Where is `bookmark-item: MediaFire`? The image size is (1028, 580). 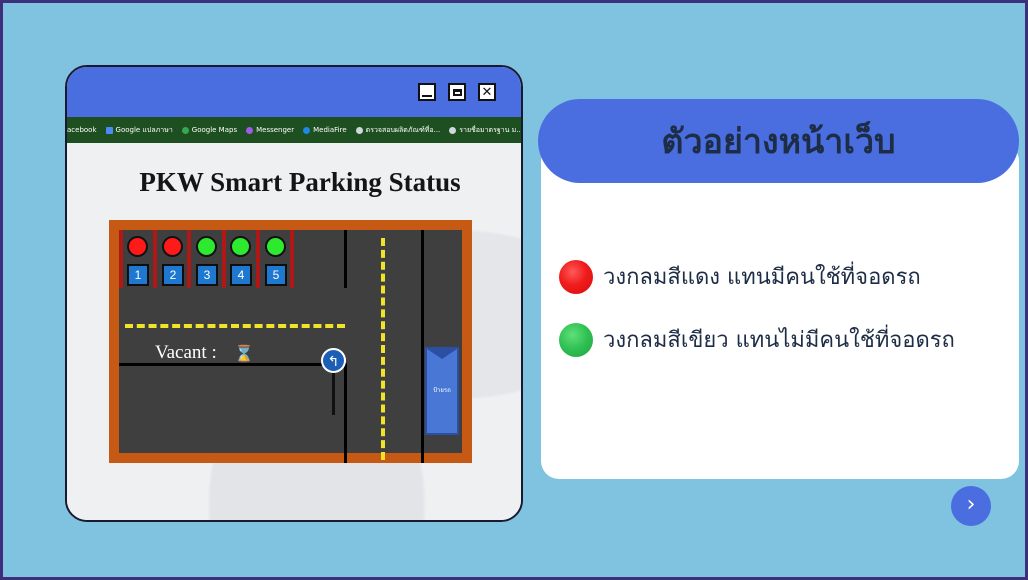
bookmark-item: MediaFire is located at coordinates (325, 130).